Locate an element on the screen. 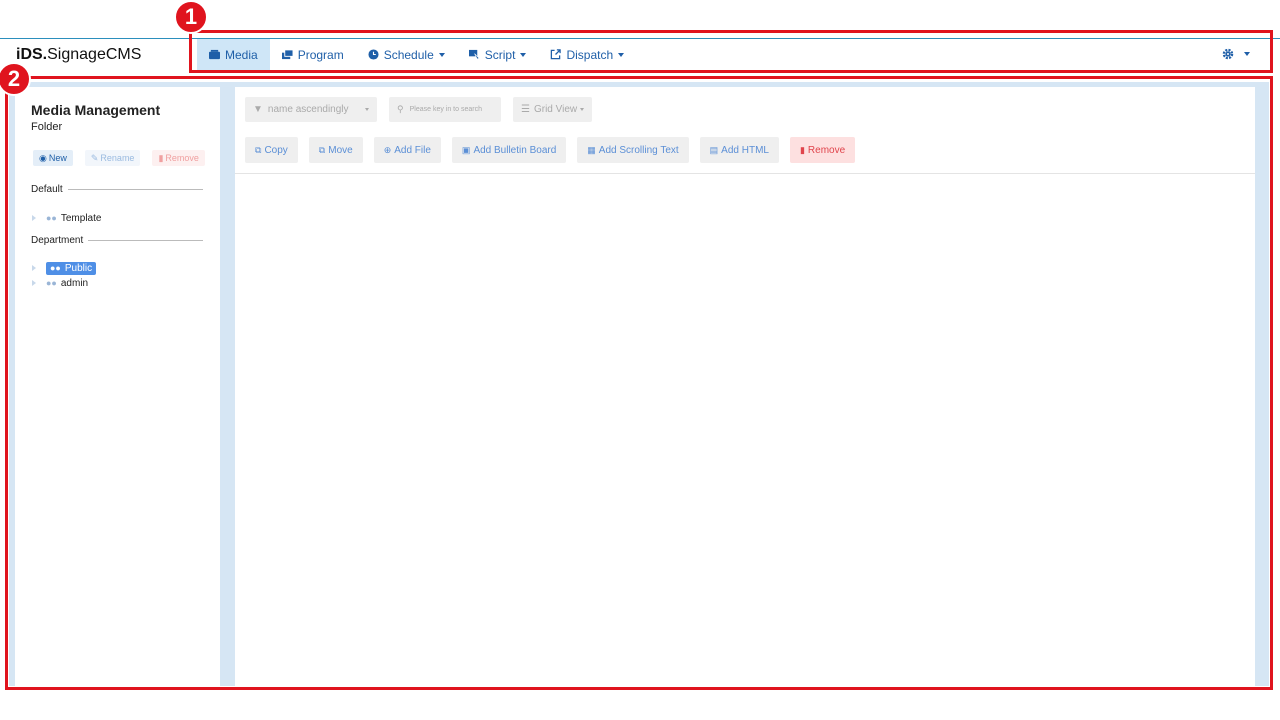 This screenshot has width=1280, height=720. program-icon is located at coordinates (287, 54).